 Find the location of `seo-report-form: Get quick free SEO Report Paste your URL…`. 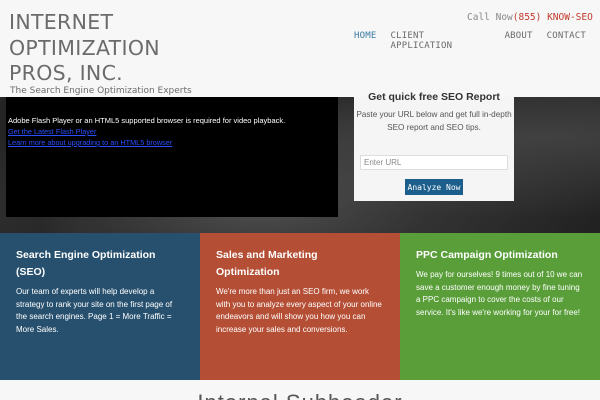

seo-report-form: Get quick free SEO Report Paste your URL… is located at coordinates (434, 146).